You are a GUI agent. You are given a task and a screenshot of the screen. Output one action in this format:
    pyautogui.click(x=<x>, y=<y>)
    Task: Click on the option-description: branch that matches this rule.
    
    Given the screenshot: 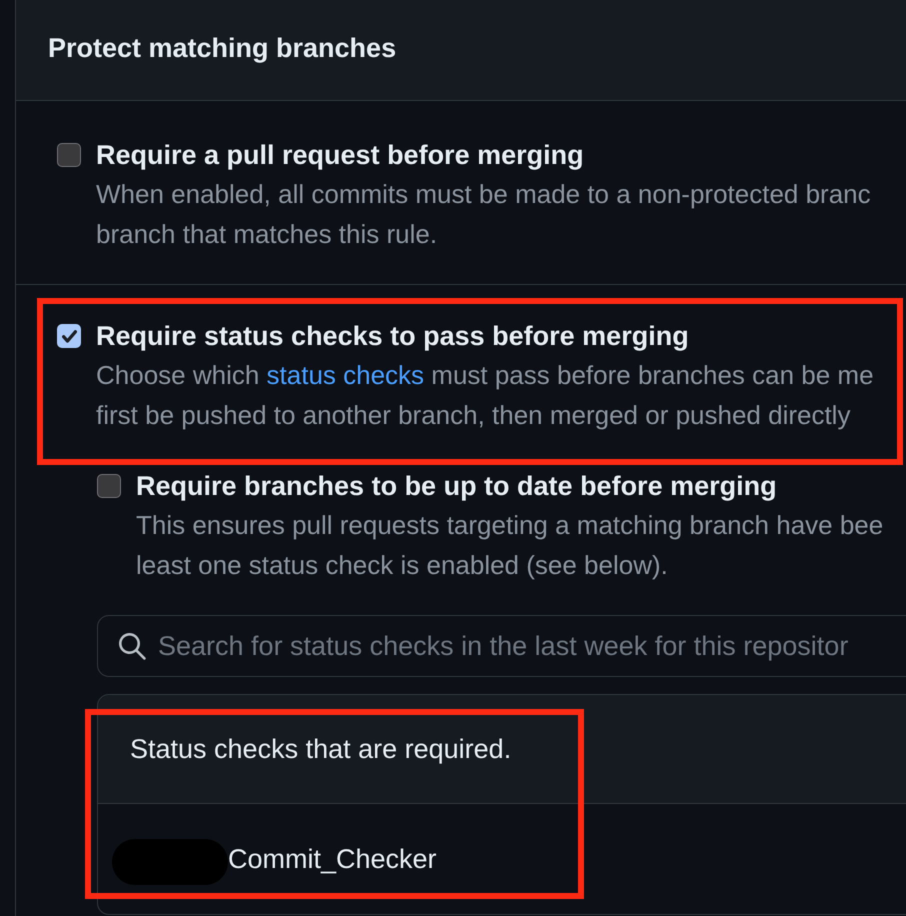 What is the action you would take?
    pyautogui.click(x=267, y=234)
    